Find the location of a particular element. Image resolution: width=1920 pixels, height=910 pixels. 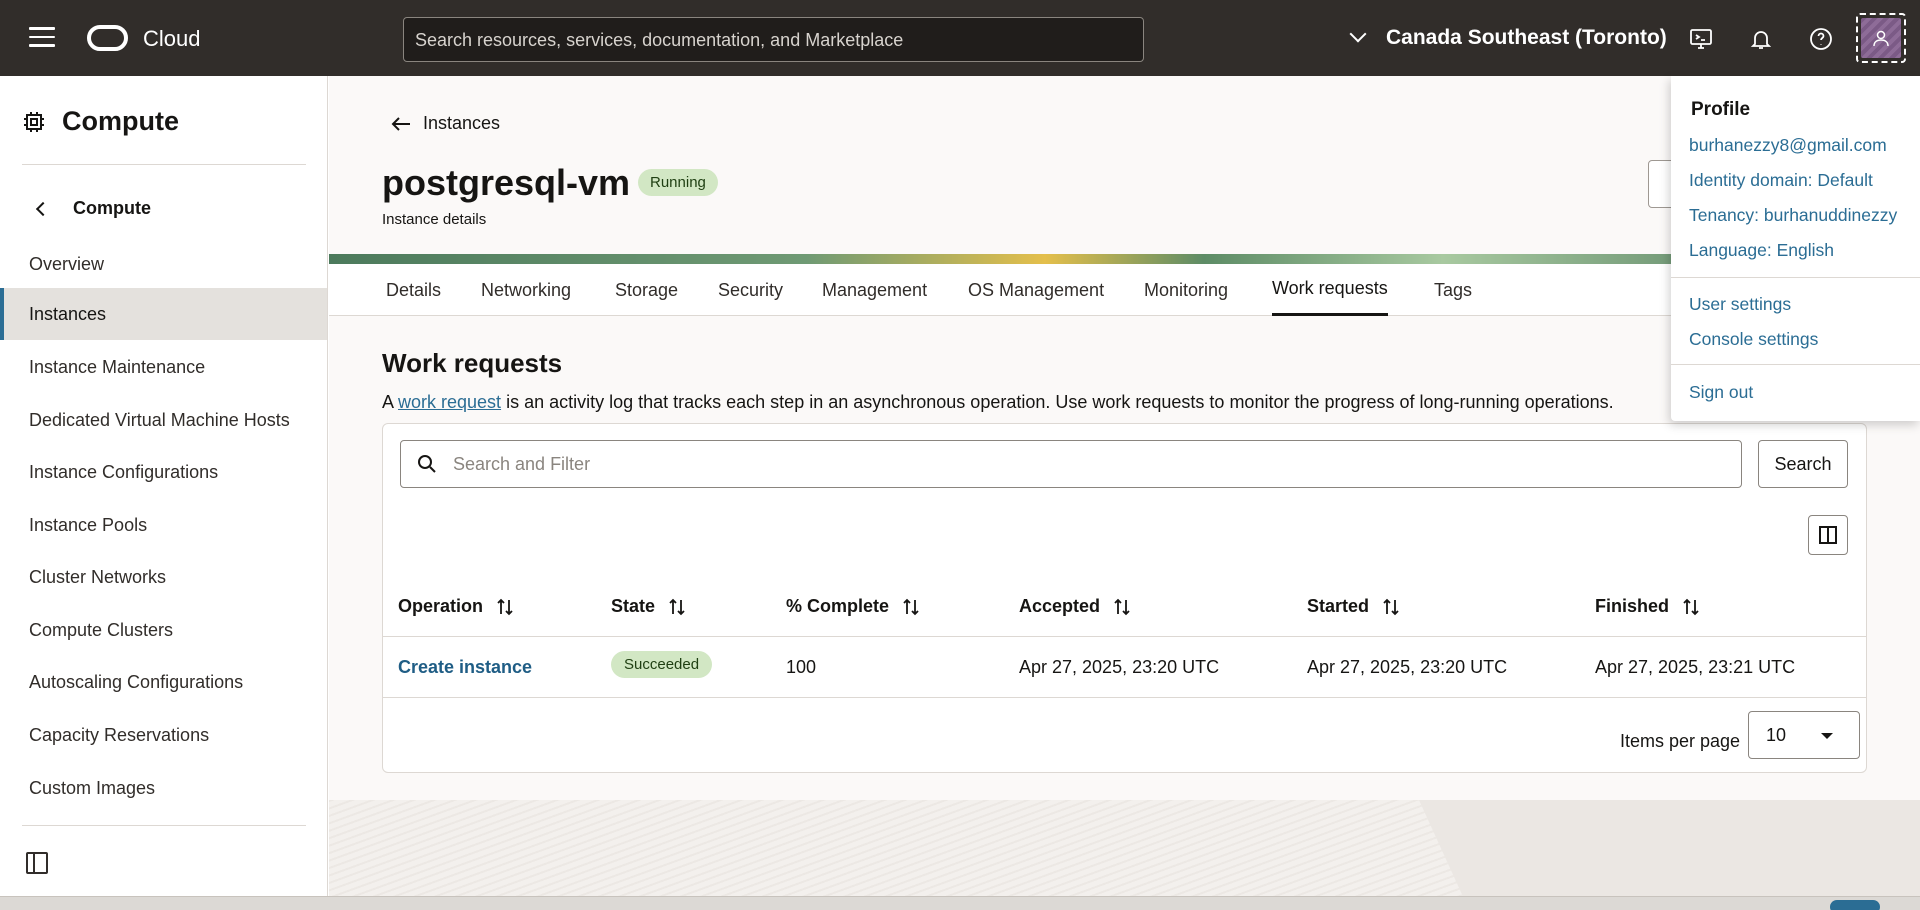

help-icon is located at coordinates (1821, 39).